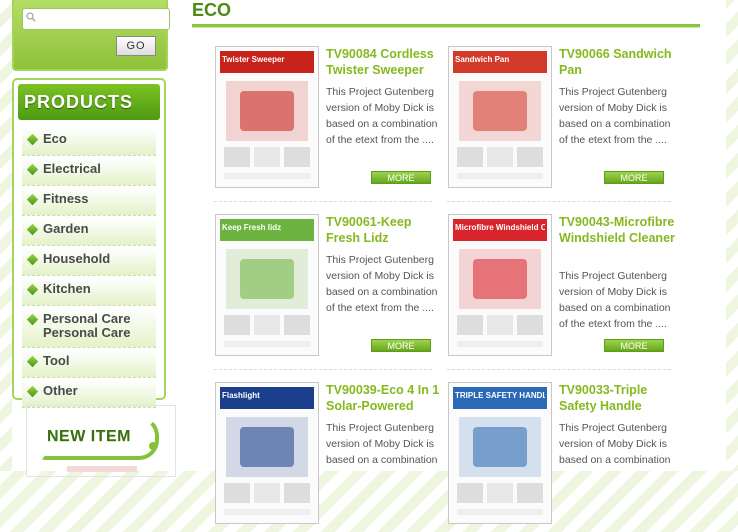 The image size is (738, 532). What do you see at coordinates (89, 142) in the screenshot?
I see `category-eco: Eco` at bounding box center [89, 142].